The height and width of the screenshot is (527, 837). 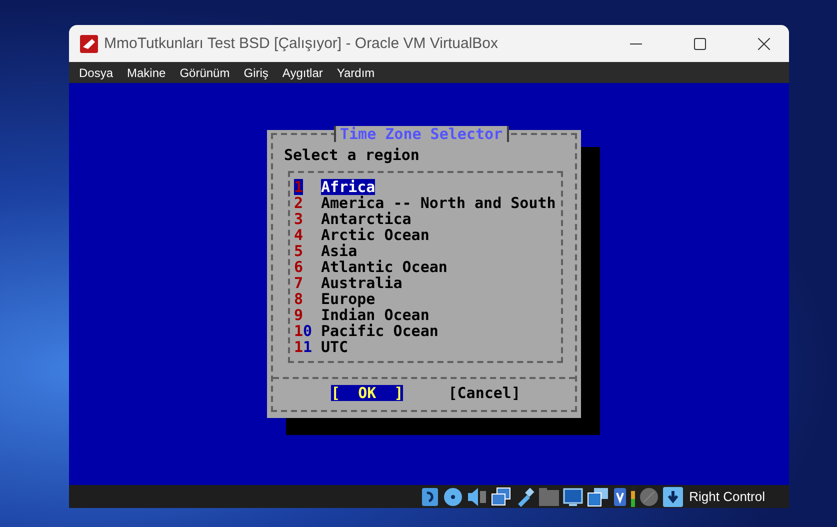 I want to click on region-option: Europe, so click(x=348, y=299).